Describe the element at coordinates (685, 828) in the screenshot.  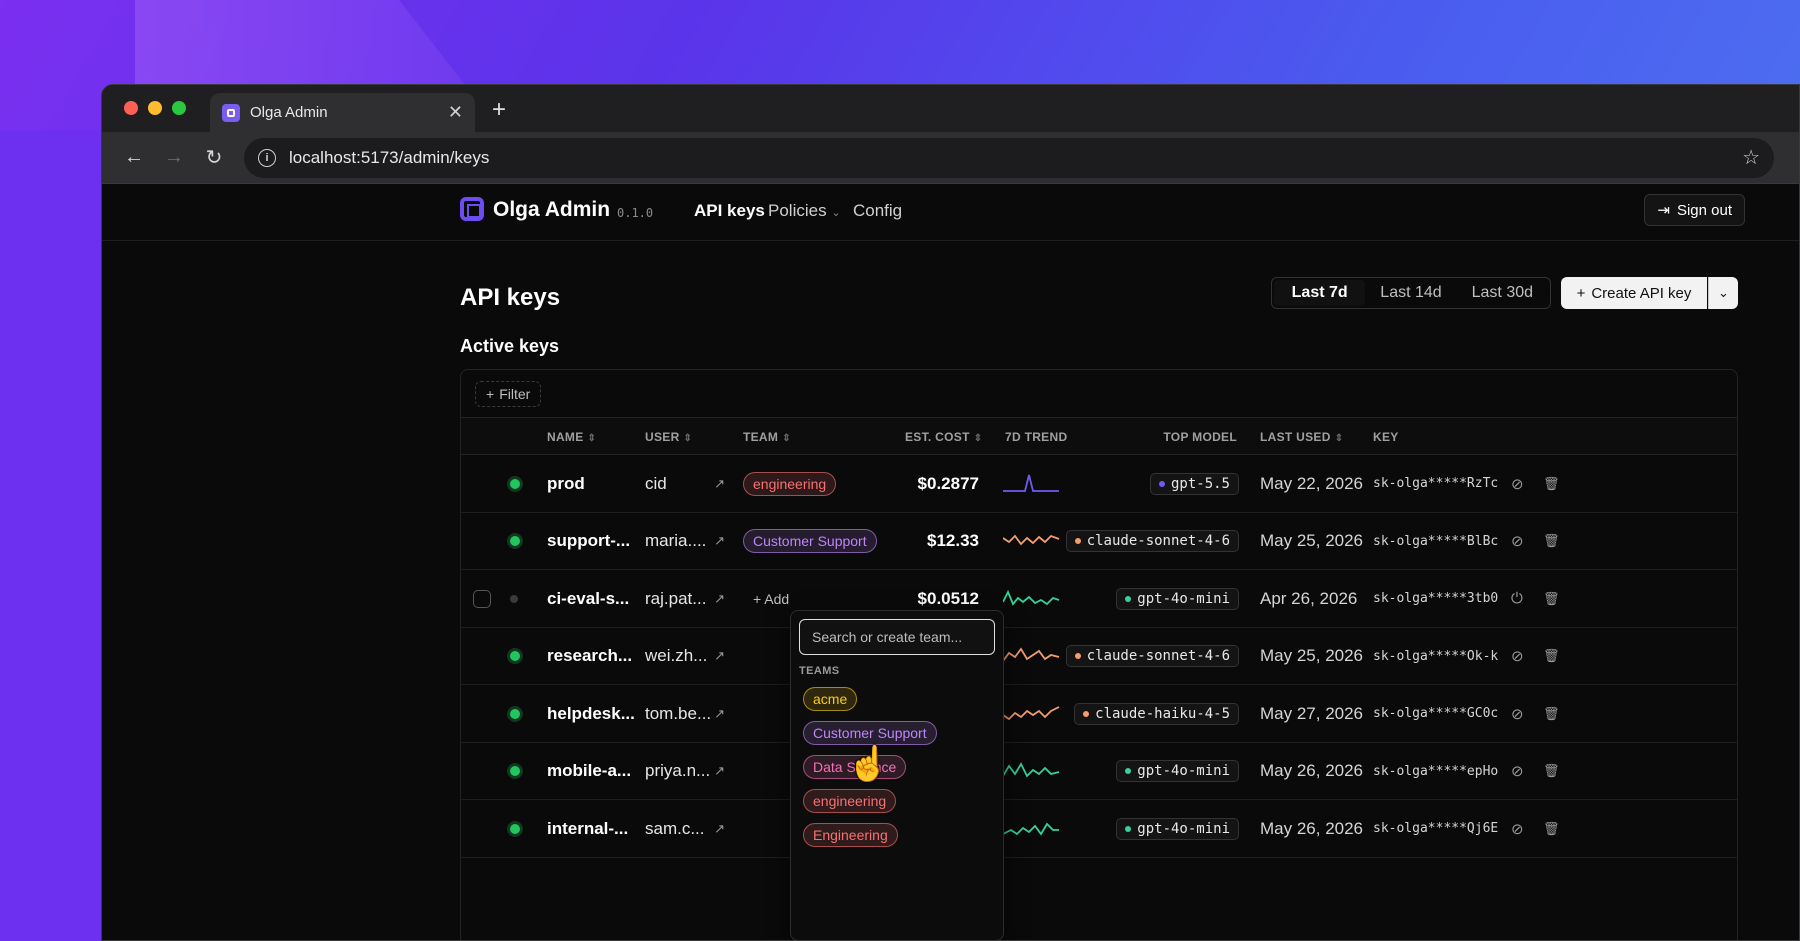
I see `user-cell: sam.c... ↗` at that location.